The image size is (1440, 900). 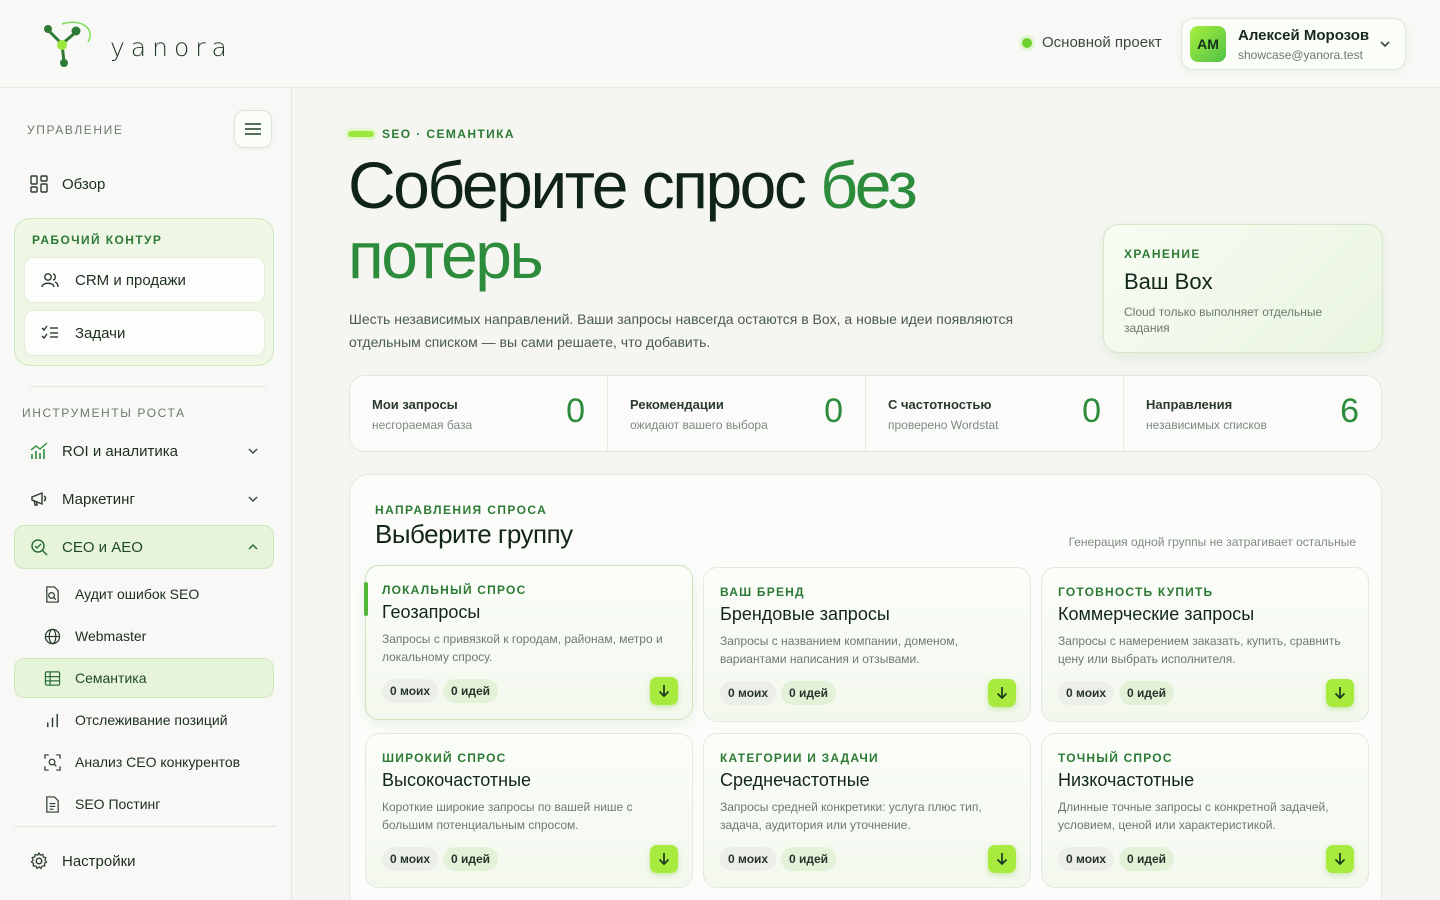 I want to click on scan-search-icon, so click(x=52, y=762).